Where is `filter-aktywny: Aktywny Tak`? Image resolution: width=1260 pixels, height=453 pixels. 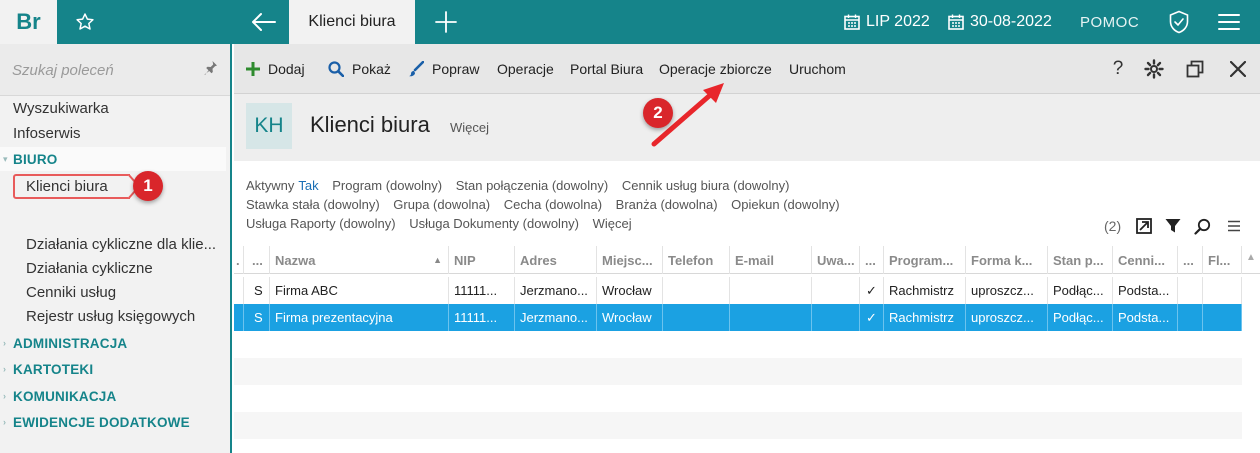 filter-aktywny: Aktywny Tak is located at coordinates (282, 185).